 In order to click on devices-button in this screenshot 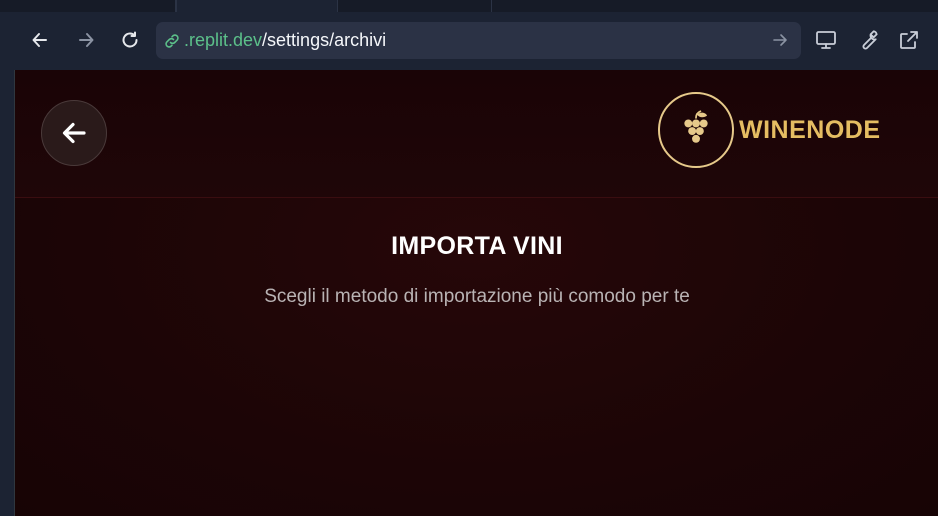, I will do `click(826, 40)`.